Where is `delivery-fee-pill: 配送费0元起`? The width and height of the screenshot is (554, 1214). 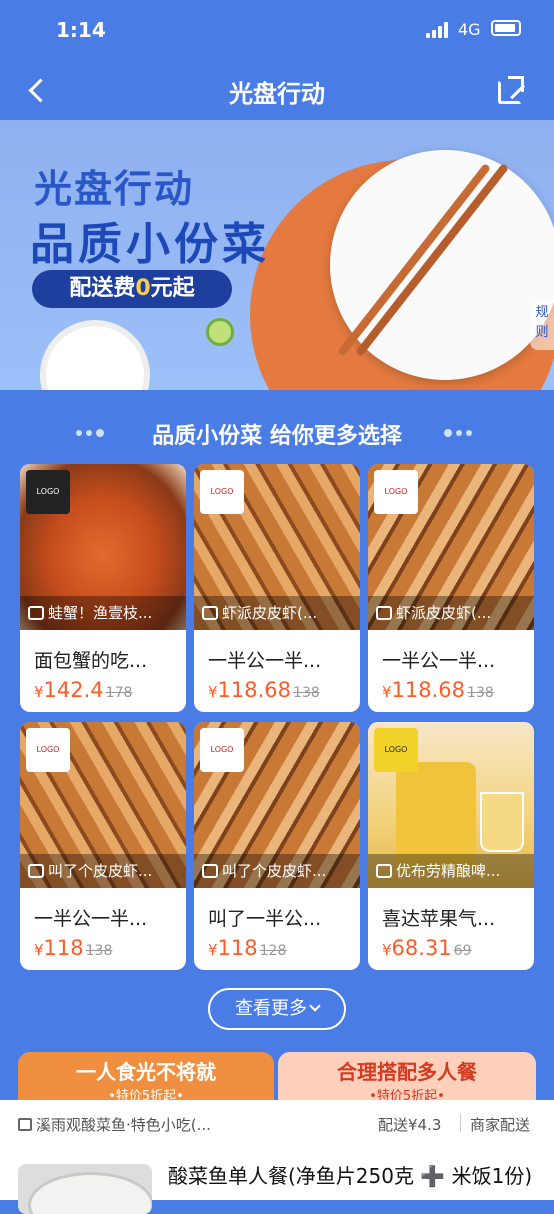 delivery-fee-pill: 配送费0元起 is located at coordinates (132, 289).